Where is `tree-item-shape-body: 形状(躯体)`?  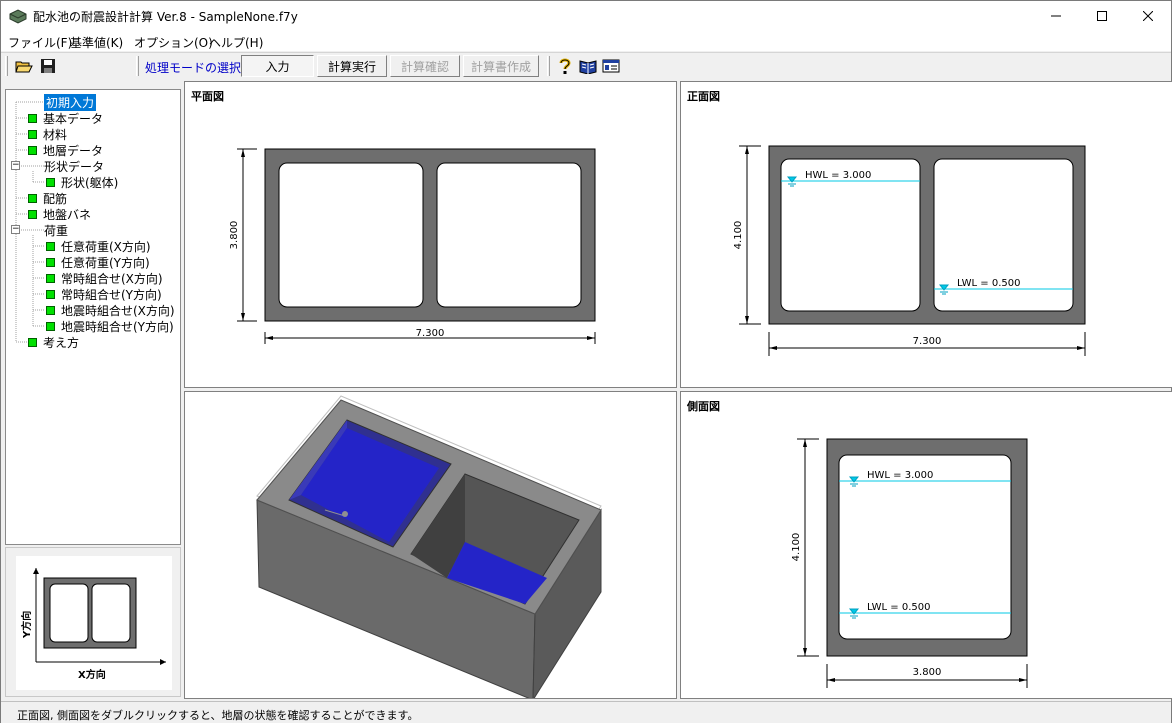
tree-item-shape-body: 形状(躯体) is located at coordinates (82, 182).